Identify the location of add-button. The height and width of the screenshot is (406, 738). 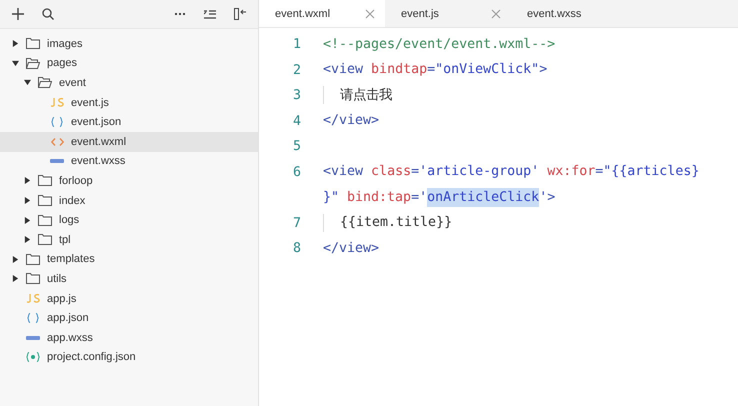
(18, 14).